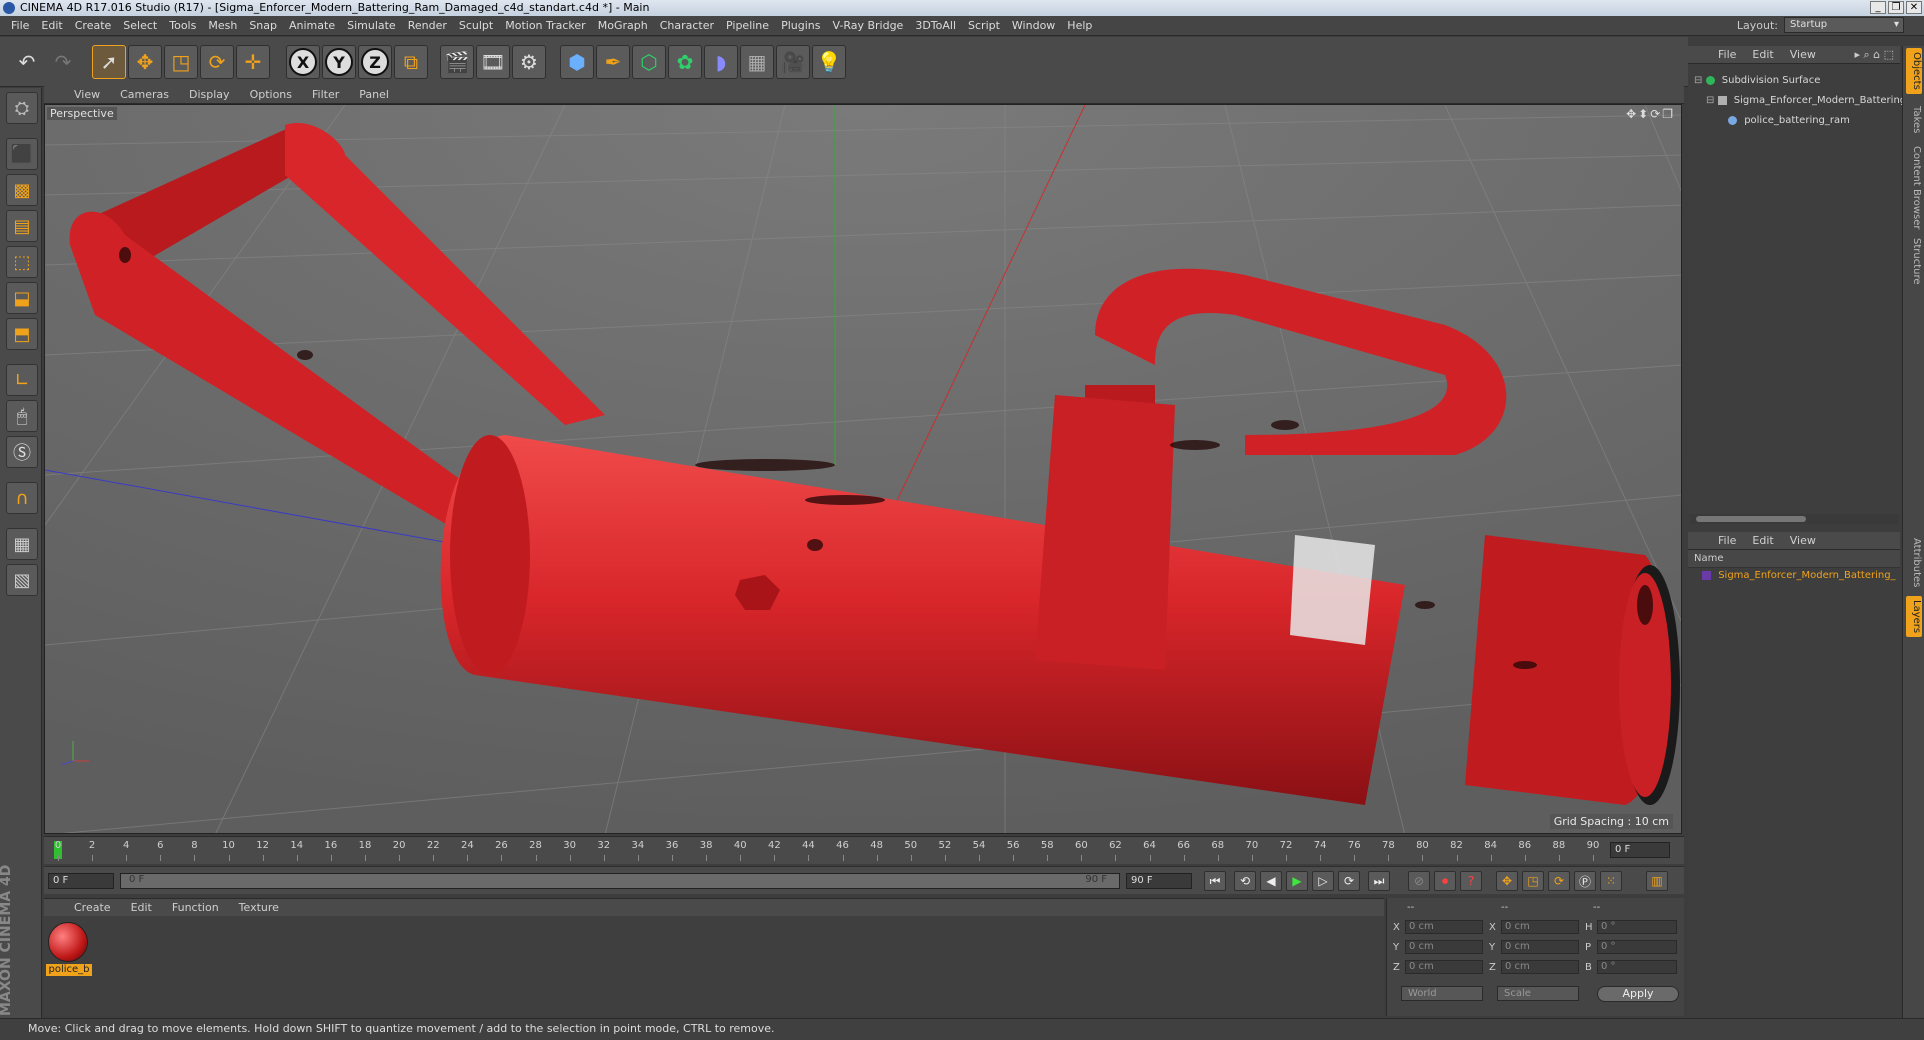  What do you see at coordinates (22, 298) in the screenshot?
I see `edges-mode-icon: ⬓` at bounding box center [22, 298].